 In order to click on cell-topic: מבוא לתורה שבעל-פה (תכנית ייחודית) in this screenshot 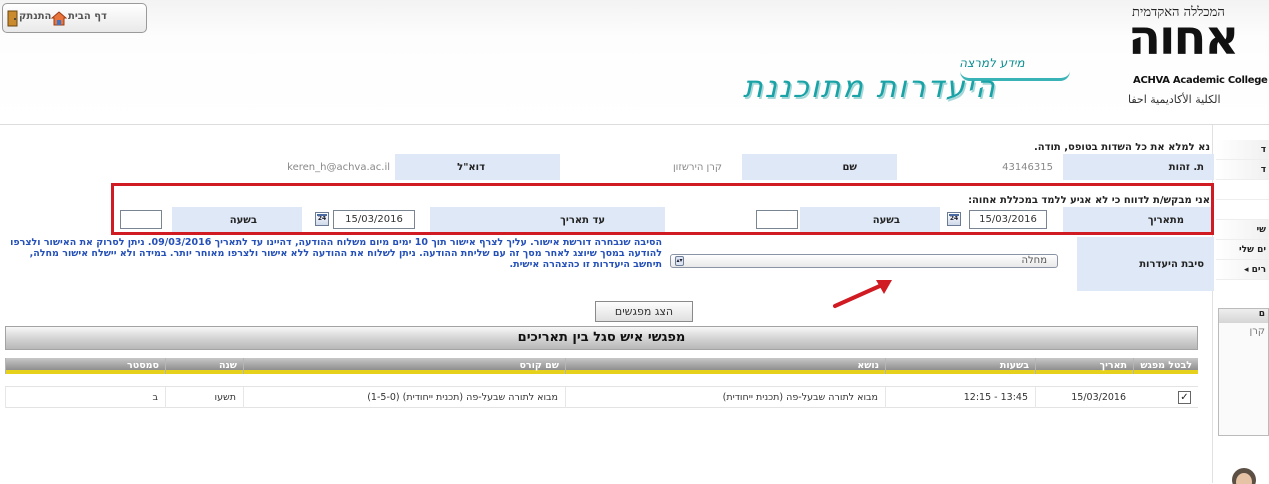, I will do `click(725, 397)`.